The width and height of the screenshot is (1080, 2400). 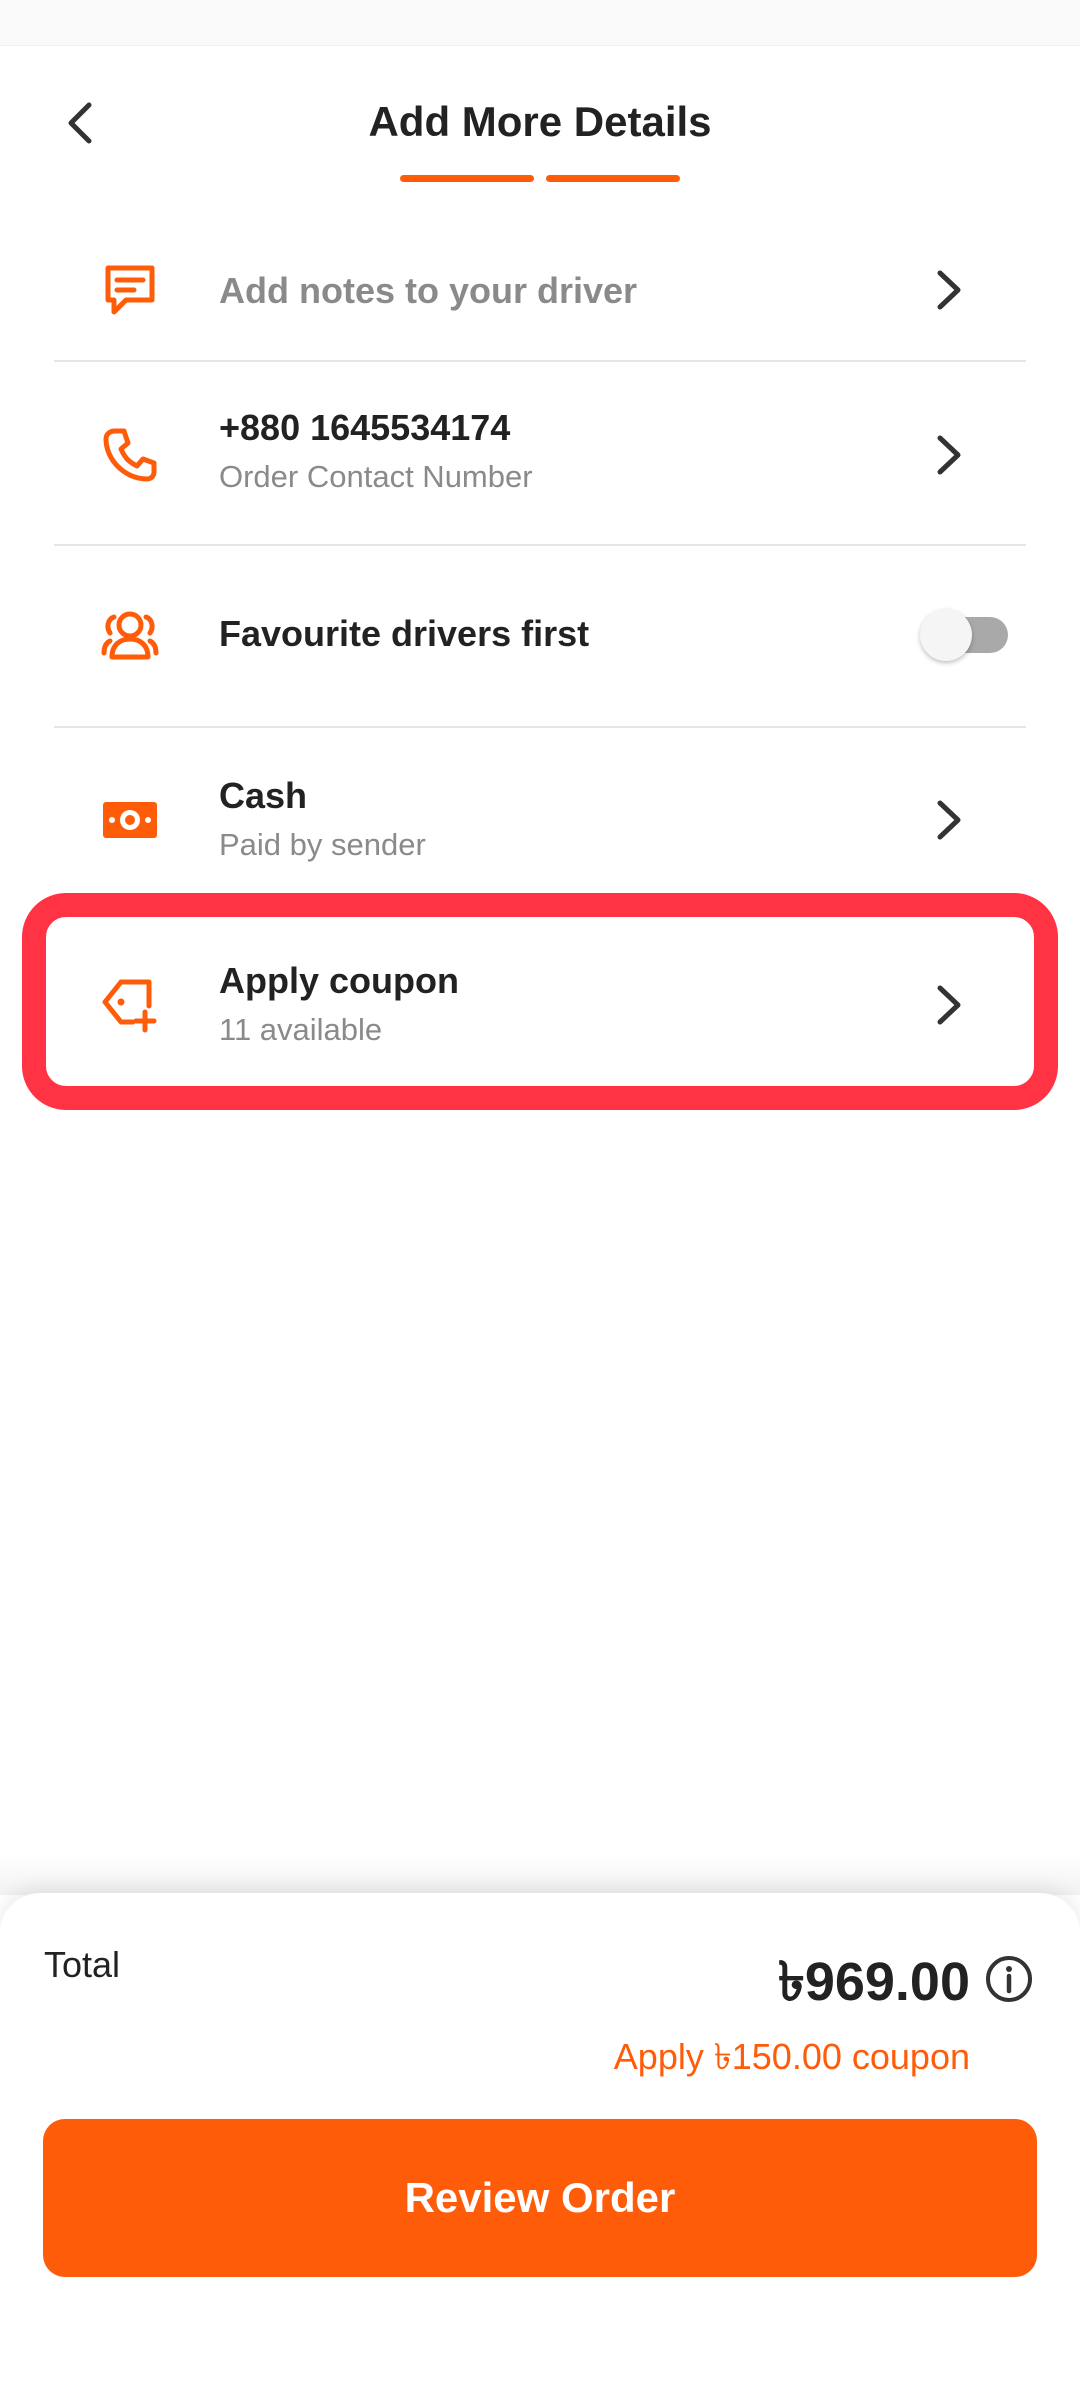 I want to click on review-order-button: Review Order, so click(x=540, y=2198).